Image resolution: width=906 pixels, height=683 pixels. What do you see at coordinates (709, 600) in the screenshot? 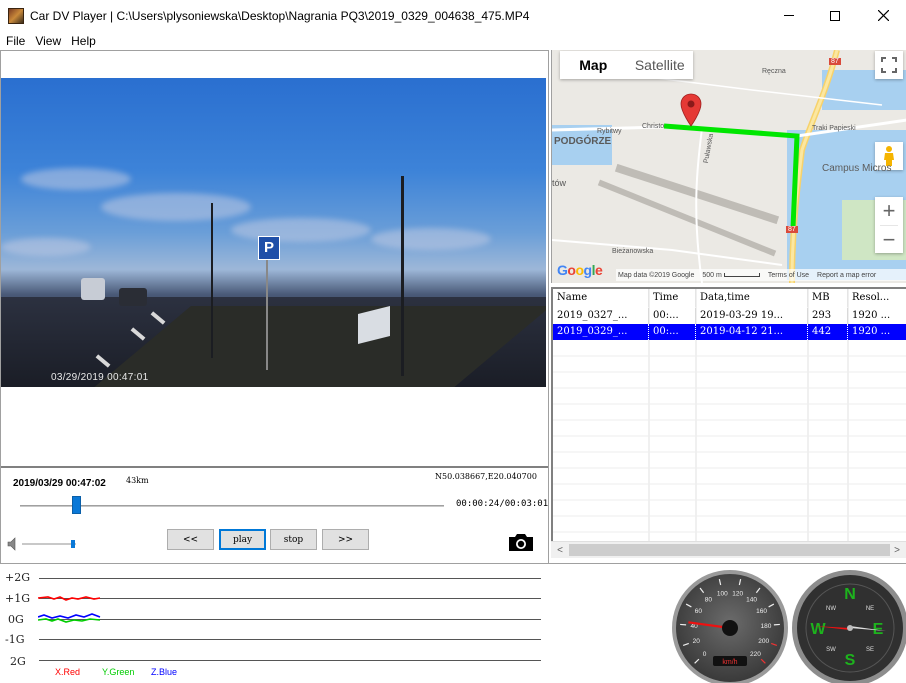
I see `speed-tick-label: 80` at bounding box center [709, 600].